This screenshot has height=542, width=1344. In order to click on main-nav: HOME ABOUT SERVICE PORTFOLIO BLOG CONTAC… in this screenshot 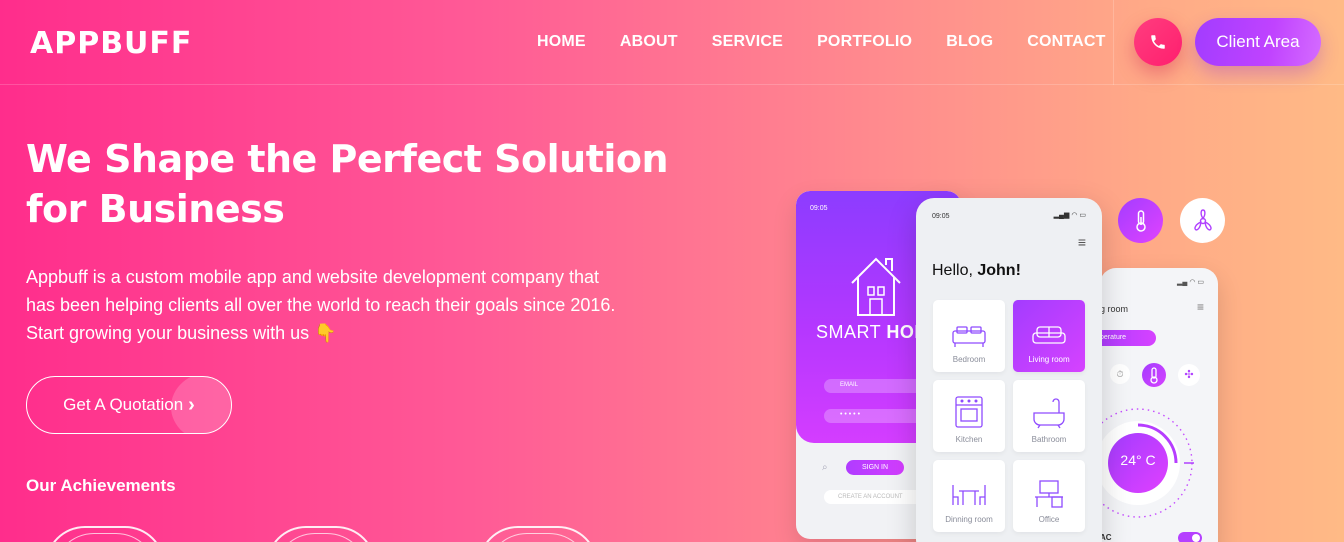, I will do `click(838, 42)`.